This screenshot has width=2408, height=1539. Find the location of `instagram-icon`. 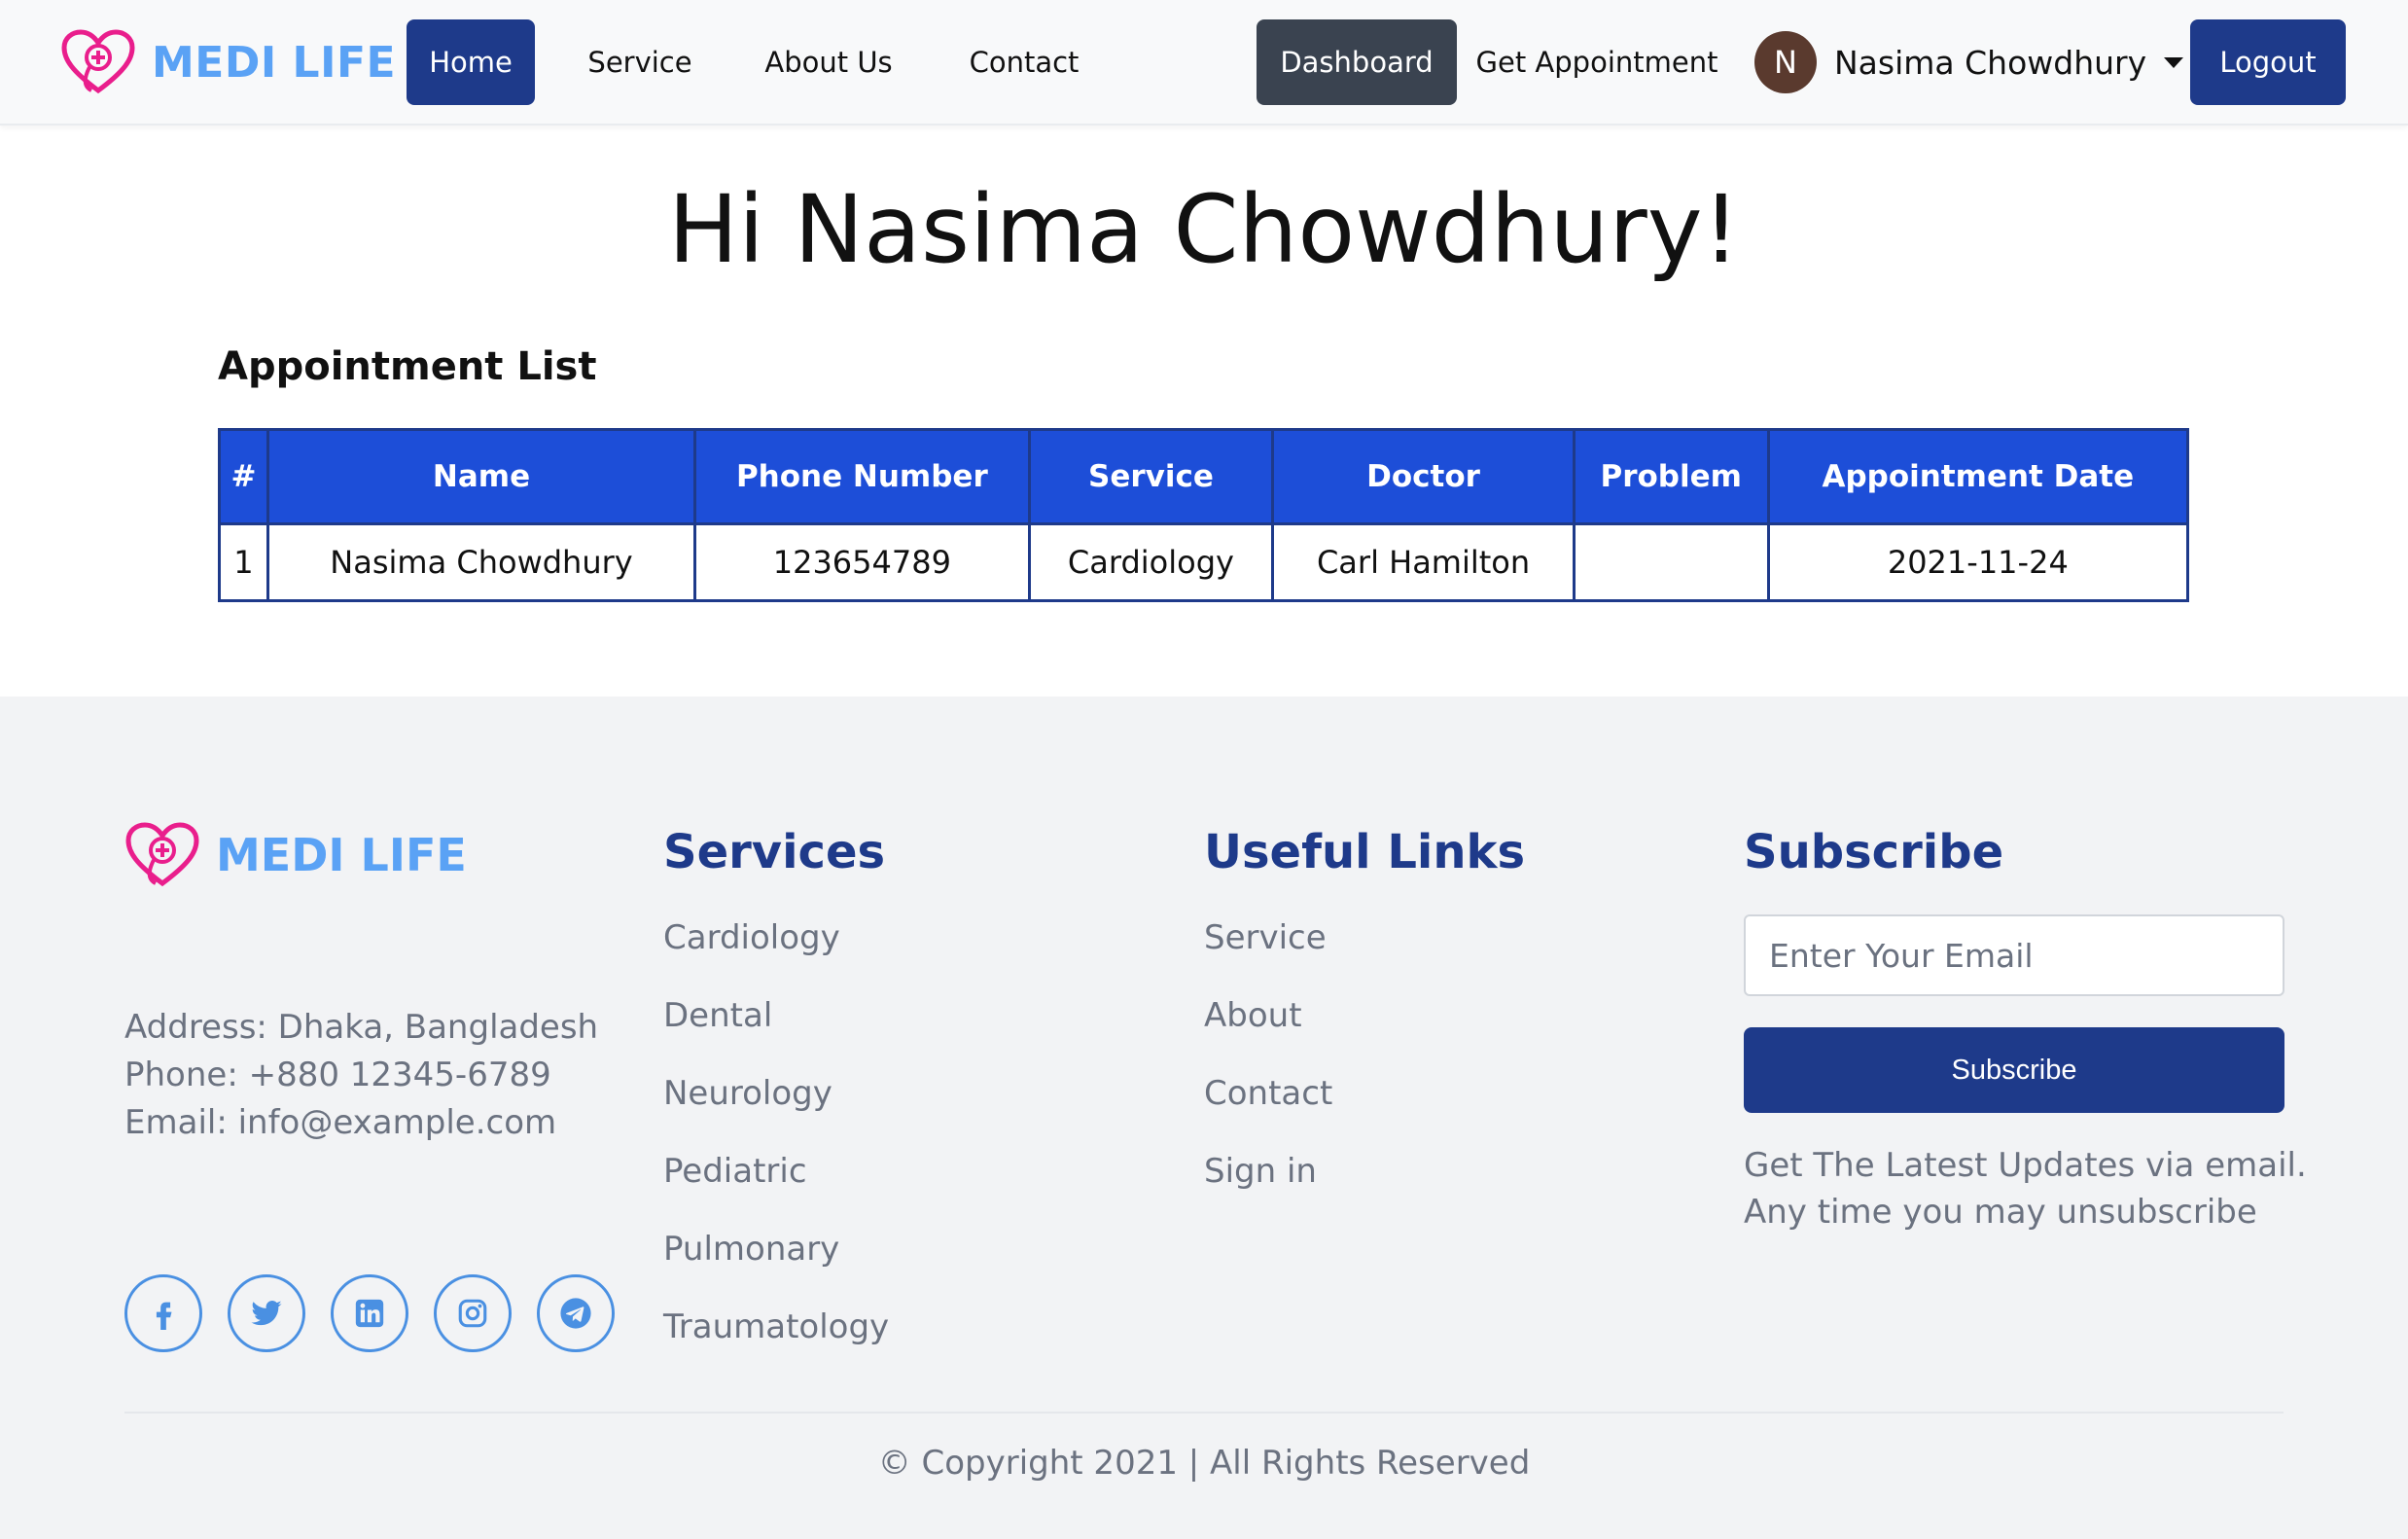

instagram-icon is located at coordinates (473, 1313).